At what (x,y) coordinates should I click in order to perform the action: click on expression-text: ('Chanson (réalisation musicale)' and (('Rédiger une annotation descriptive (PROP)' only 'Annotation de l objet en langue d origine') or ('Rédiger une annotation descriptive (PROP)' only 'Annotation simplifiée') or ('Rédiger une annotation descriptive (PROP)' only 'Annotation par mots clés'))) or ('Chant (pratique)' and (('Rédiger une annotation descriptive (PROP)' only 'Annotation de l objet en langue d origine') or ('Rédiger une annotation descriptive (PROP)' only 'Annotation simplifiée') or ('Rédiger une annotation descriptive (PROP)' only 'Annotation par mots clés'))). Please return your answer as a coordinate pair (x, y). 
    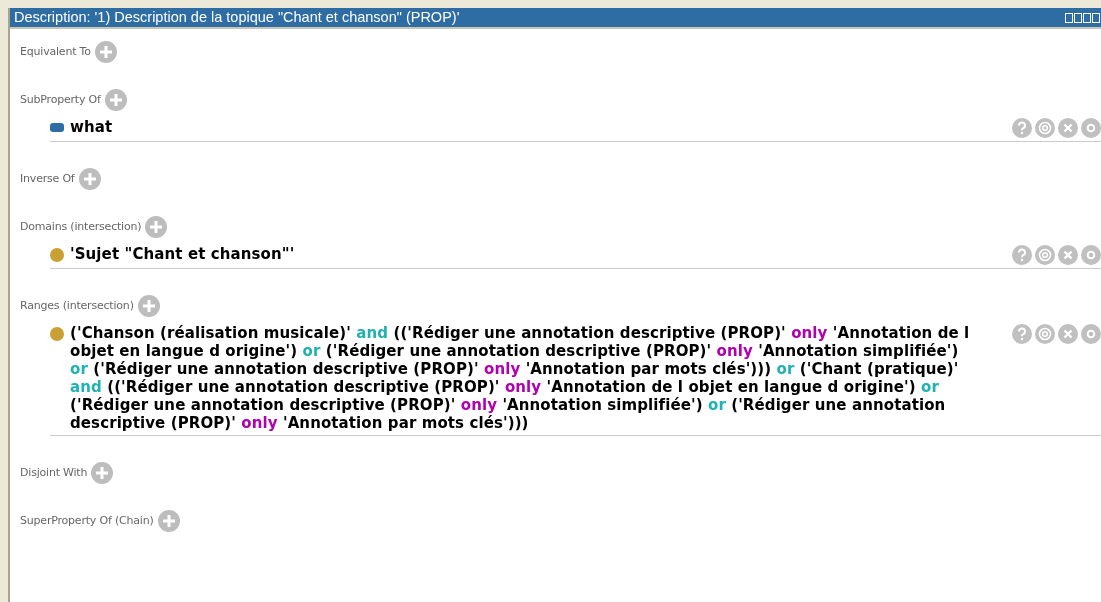
    Looking at the image, I should click on (520, 378).